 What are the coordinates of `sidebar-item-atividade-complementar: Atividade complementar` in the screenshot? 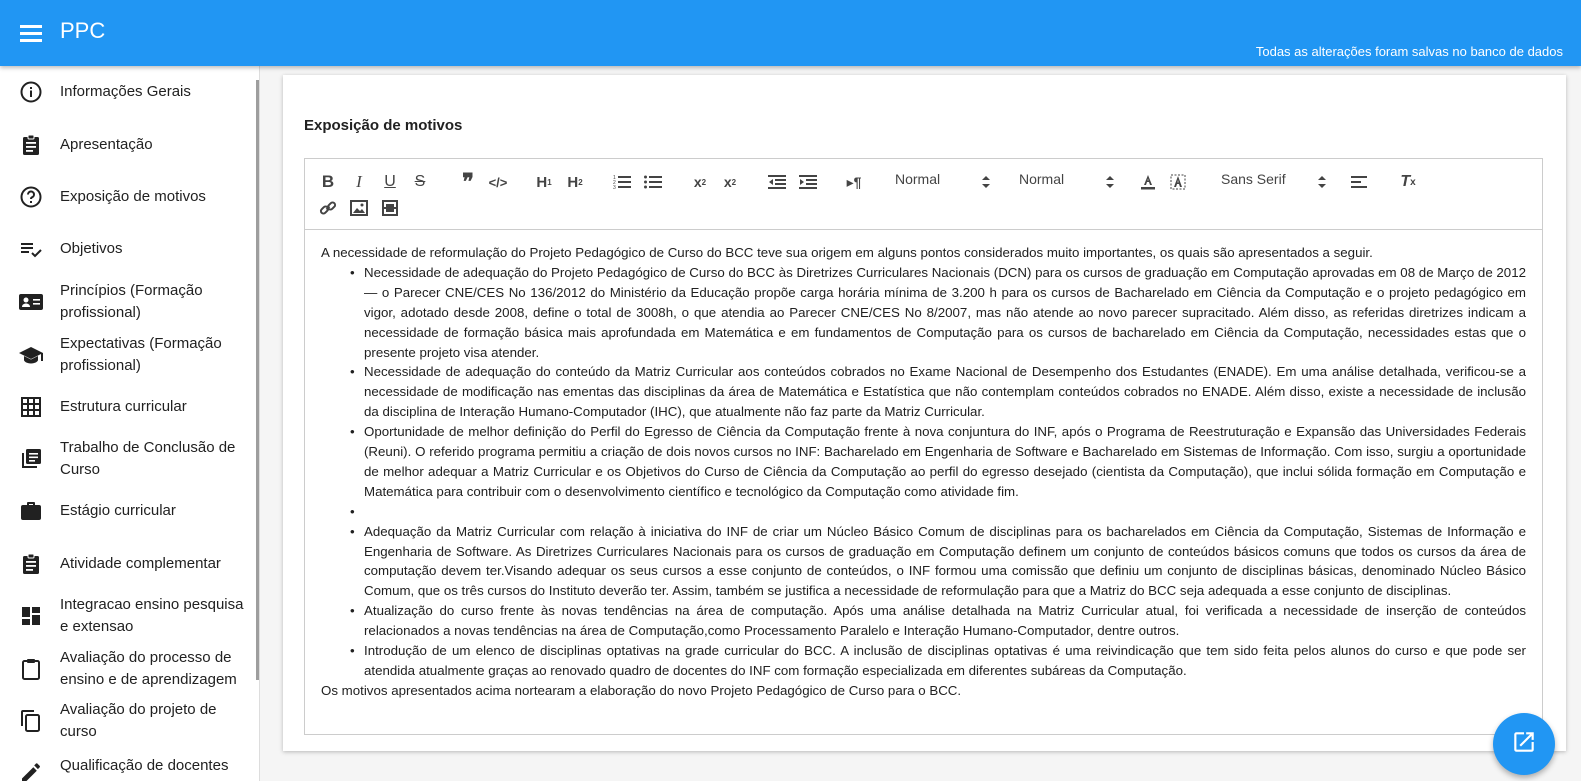 It's located at (129, 564).